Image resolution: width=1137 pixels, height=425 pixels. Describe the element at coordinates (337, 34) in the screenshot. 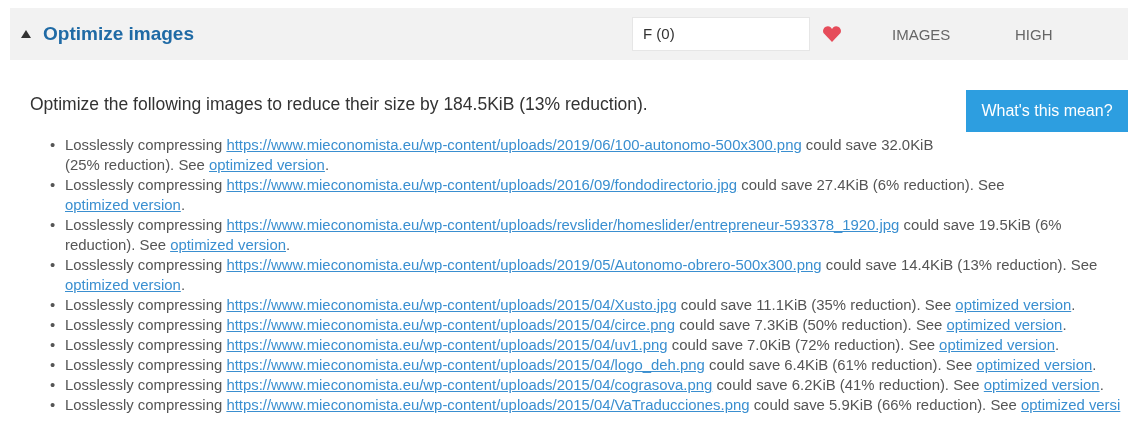

I see `rule-title: Optimize images` at that location.